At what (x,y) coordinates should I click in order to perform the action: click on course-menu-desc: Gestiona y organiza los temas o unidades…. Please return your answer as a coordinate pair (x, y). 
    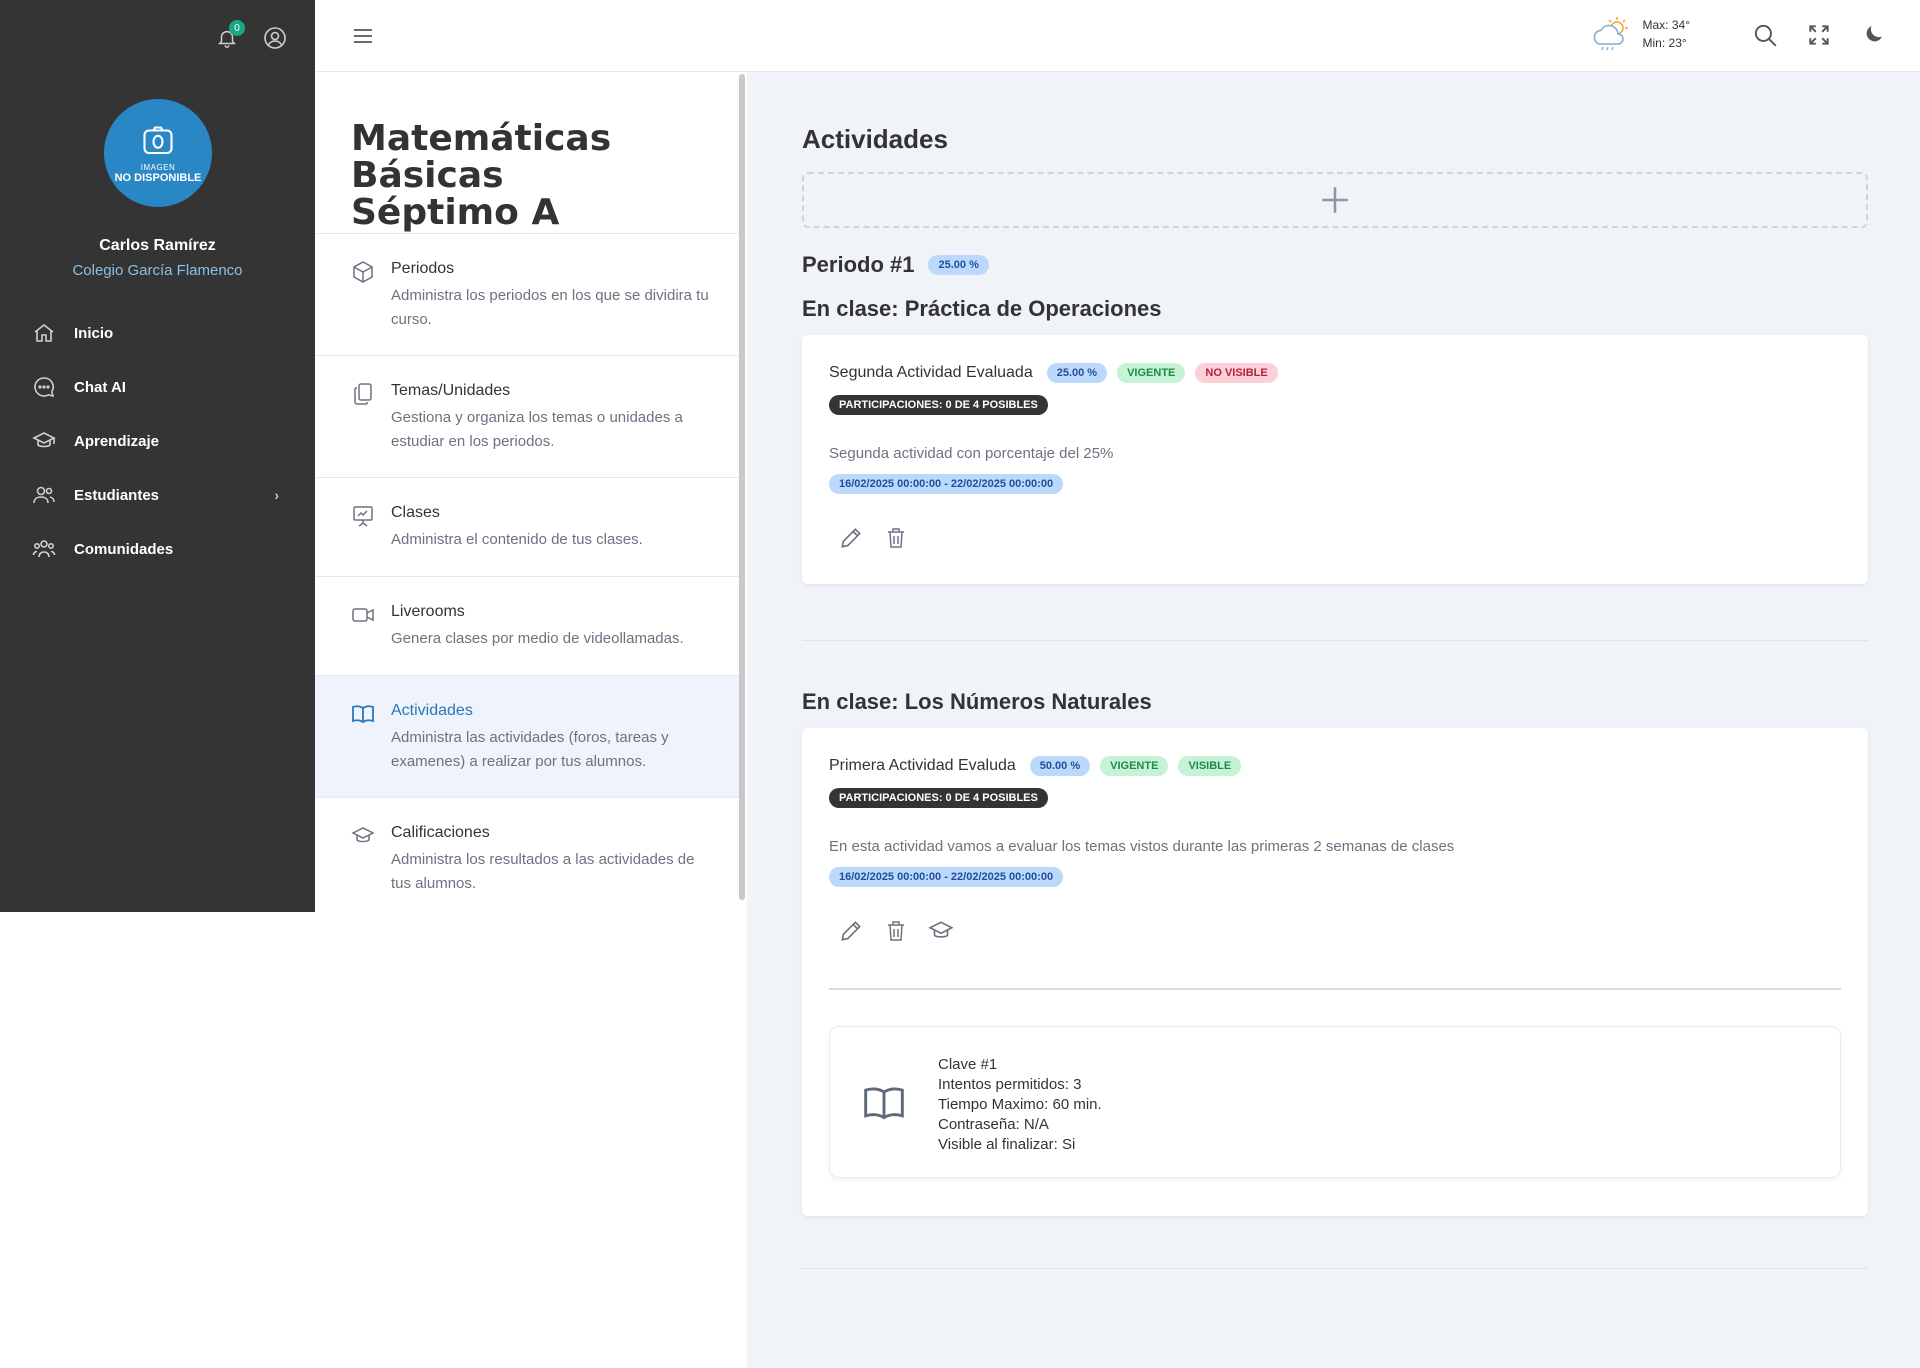
    Looking at the image, I should click on (537, 429).